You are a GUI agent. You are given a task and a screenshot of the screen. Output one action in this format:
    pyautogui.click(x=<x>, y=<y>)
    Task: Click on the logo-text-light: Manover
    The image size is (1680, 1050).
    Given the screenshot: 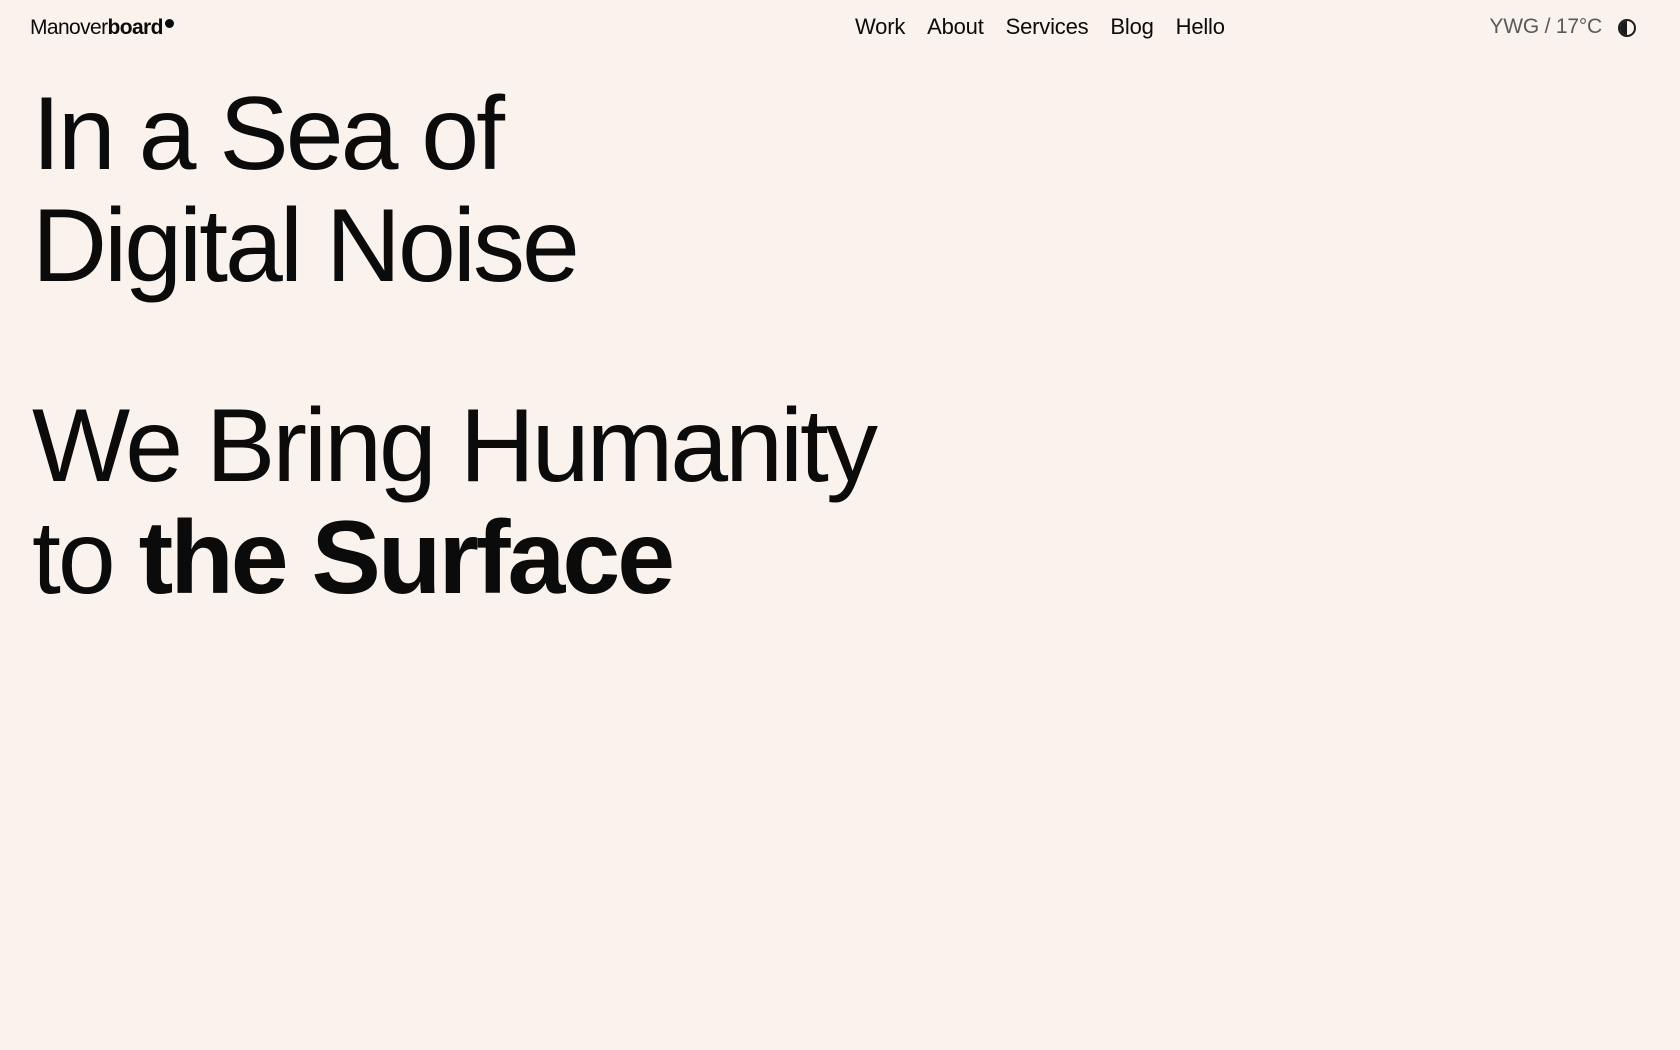 What is the action you would take?
    pyautogui.click(x=69, y=27)
    